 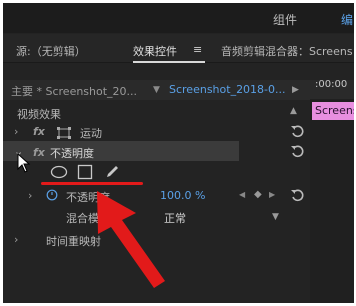 I want to click on master-dropdown-icon: ▼, so click(x=156, y=90).